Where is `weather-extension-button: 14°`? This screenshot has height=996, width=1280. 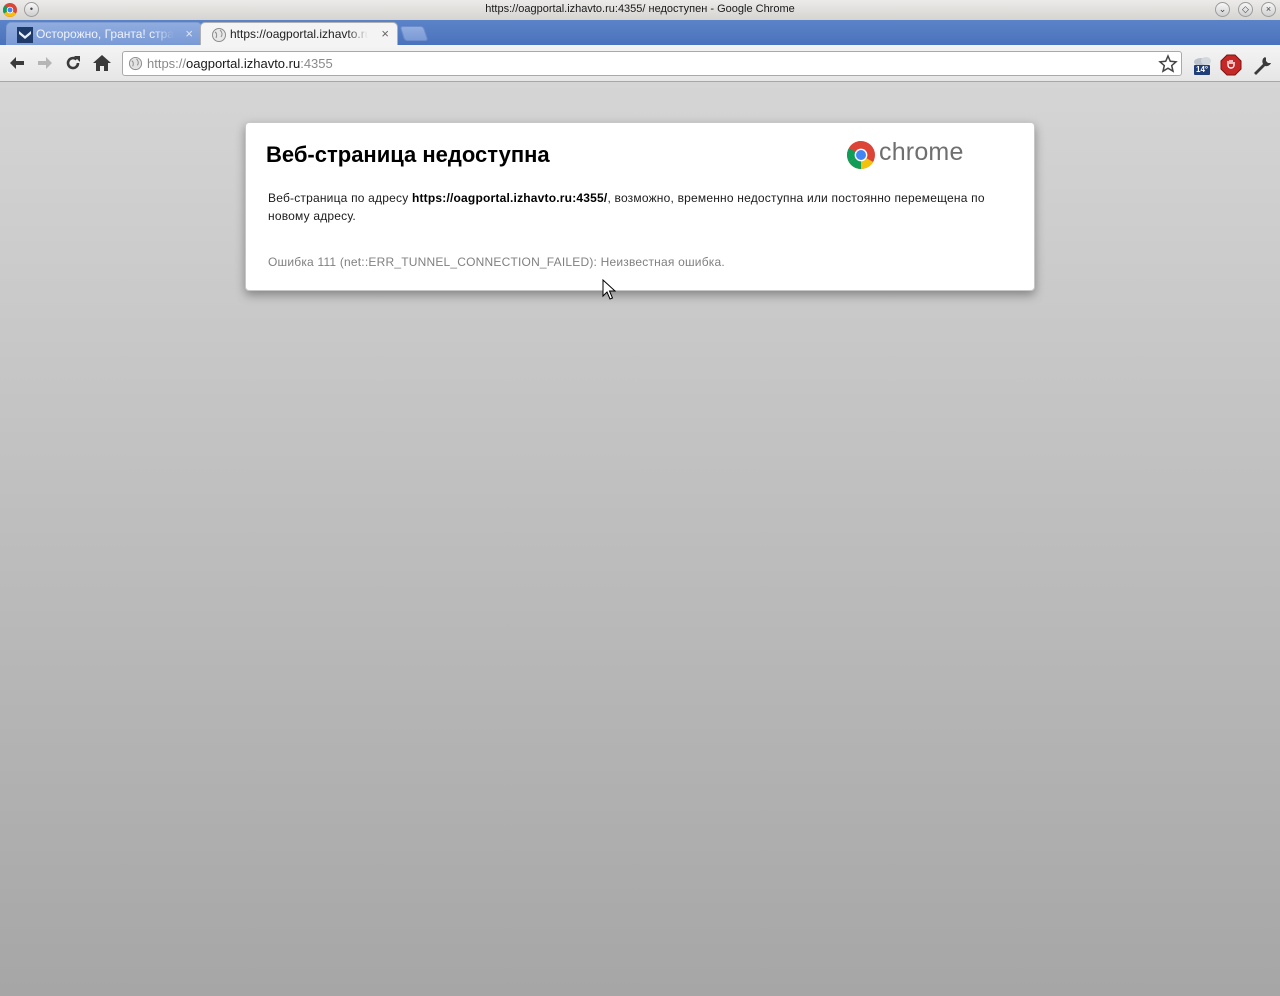
weather-extension-button: 14° is located at coordinates (1203, 65).